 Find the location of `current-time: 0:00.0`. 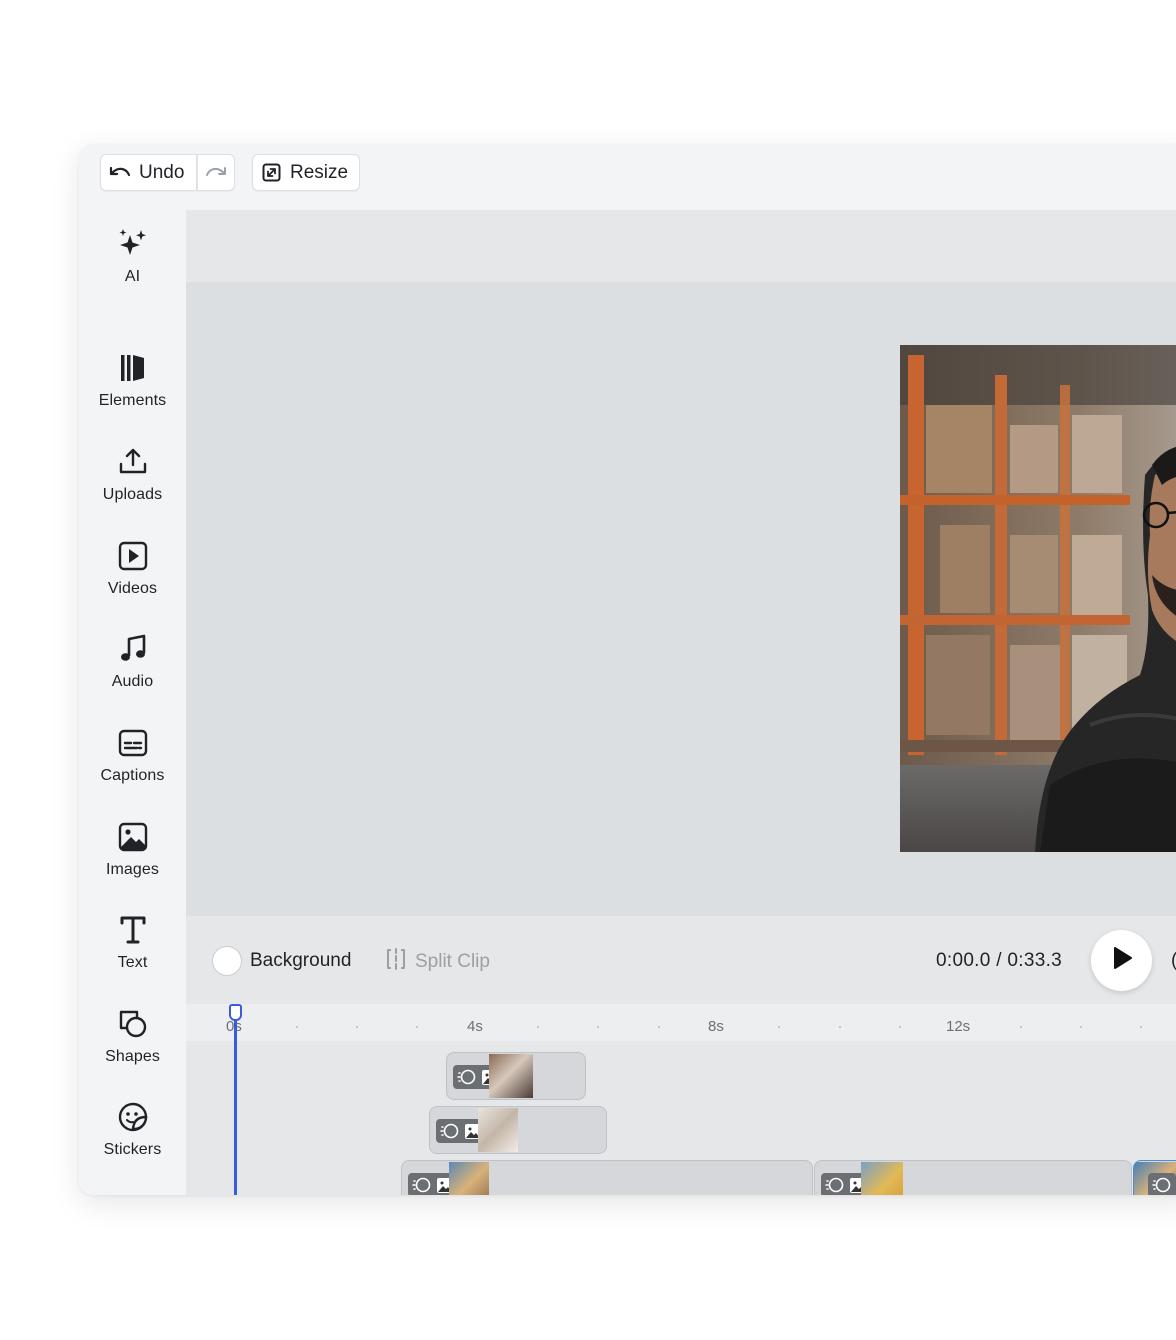

current-time: 0:00.0 is located at coordinates (963, 960).